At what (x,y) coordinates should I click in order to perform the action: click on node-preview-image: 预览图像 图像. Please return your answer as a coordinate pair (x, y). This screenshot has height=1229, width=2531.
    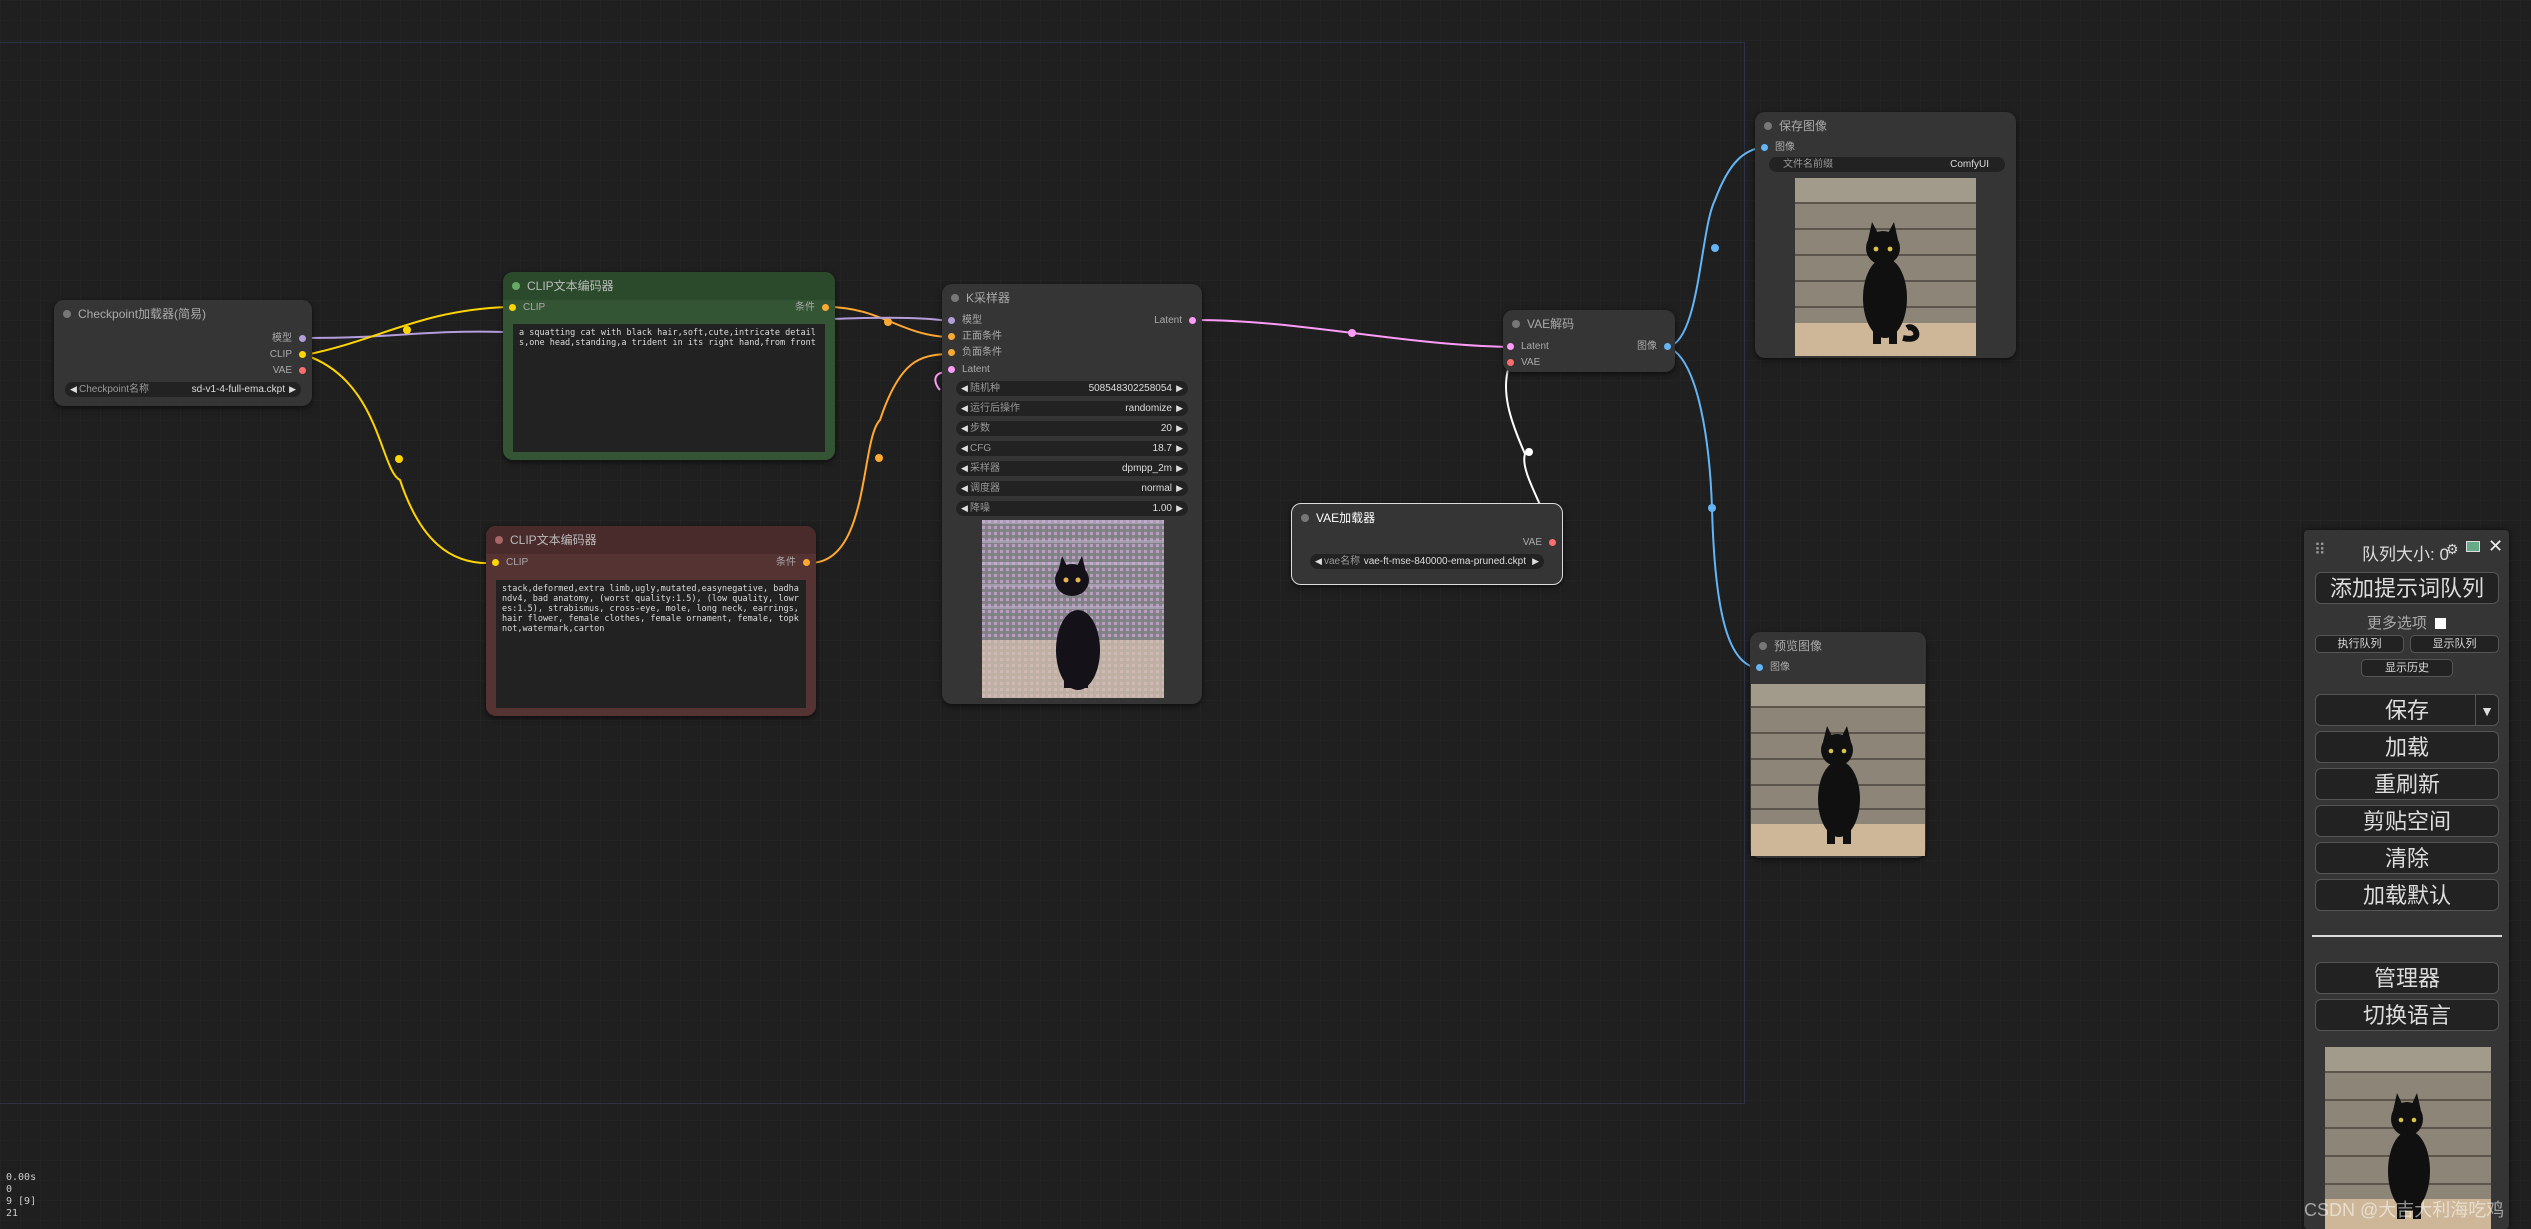
    Looking at the image, I should click on (1838, 745).